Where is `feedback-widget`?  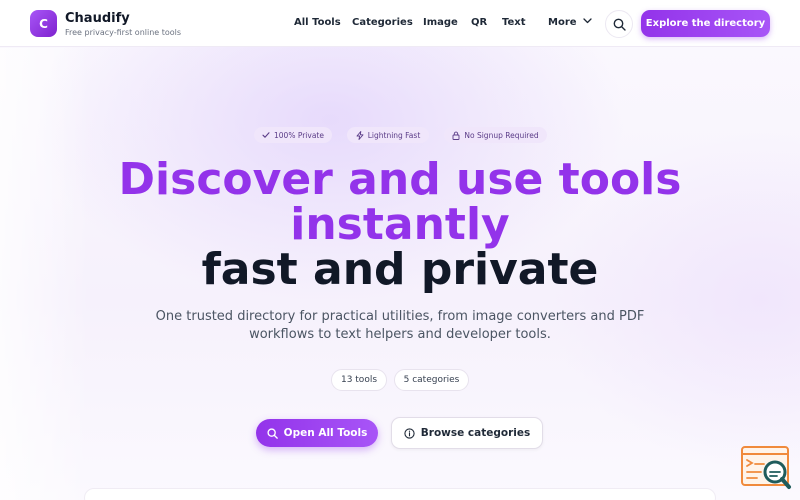
feedback-widget is located at coordinates (766, 468).